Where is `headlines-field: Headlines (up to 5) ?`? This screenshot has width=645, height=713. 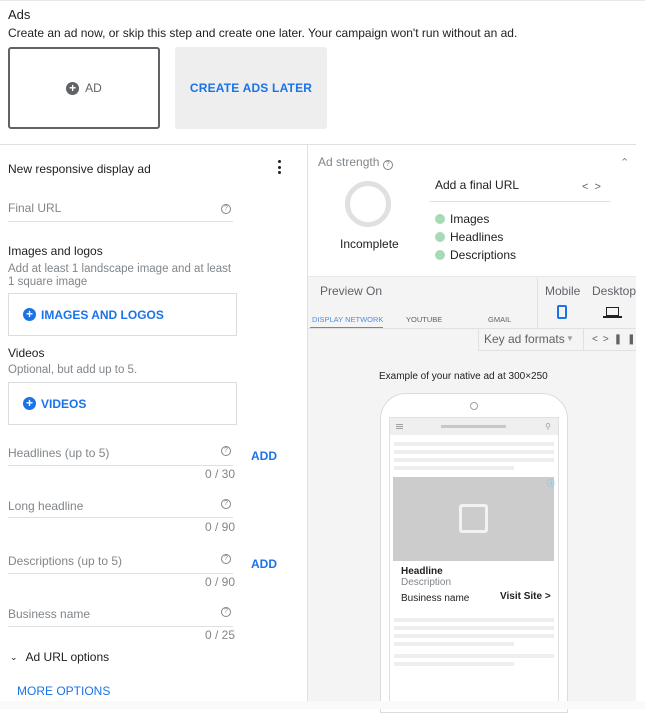 headlines-field: Headlines (up to 5) ? is located at coordinates (120, 454).